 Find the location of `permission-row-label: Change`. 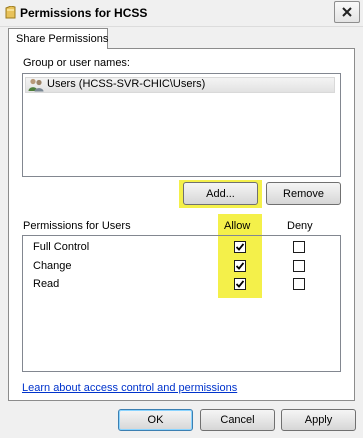

permission-row-label: Change is located at coordinates (52, 266).